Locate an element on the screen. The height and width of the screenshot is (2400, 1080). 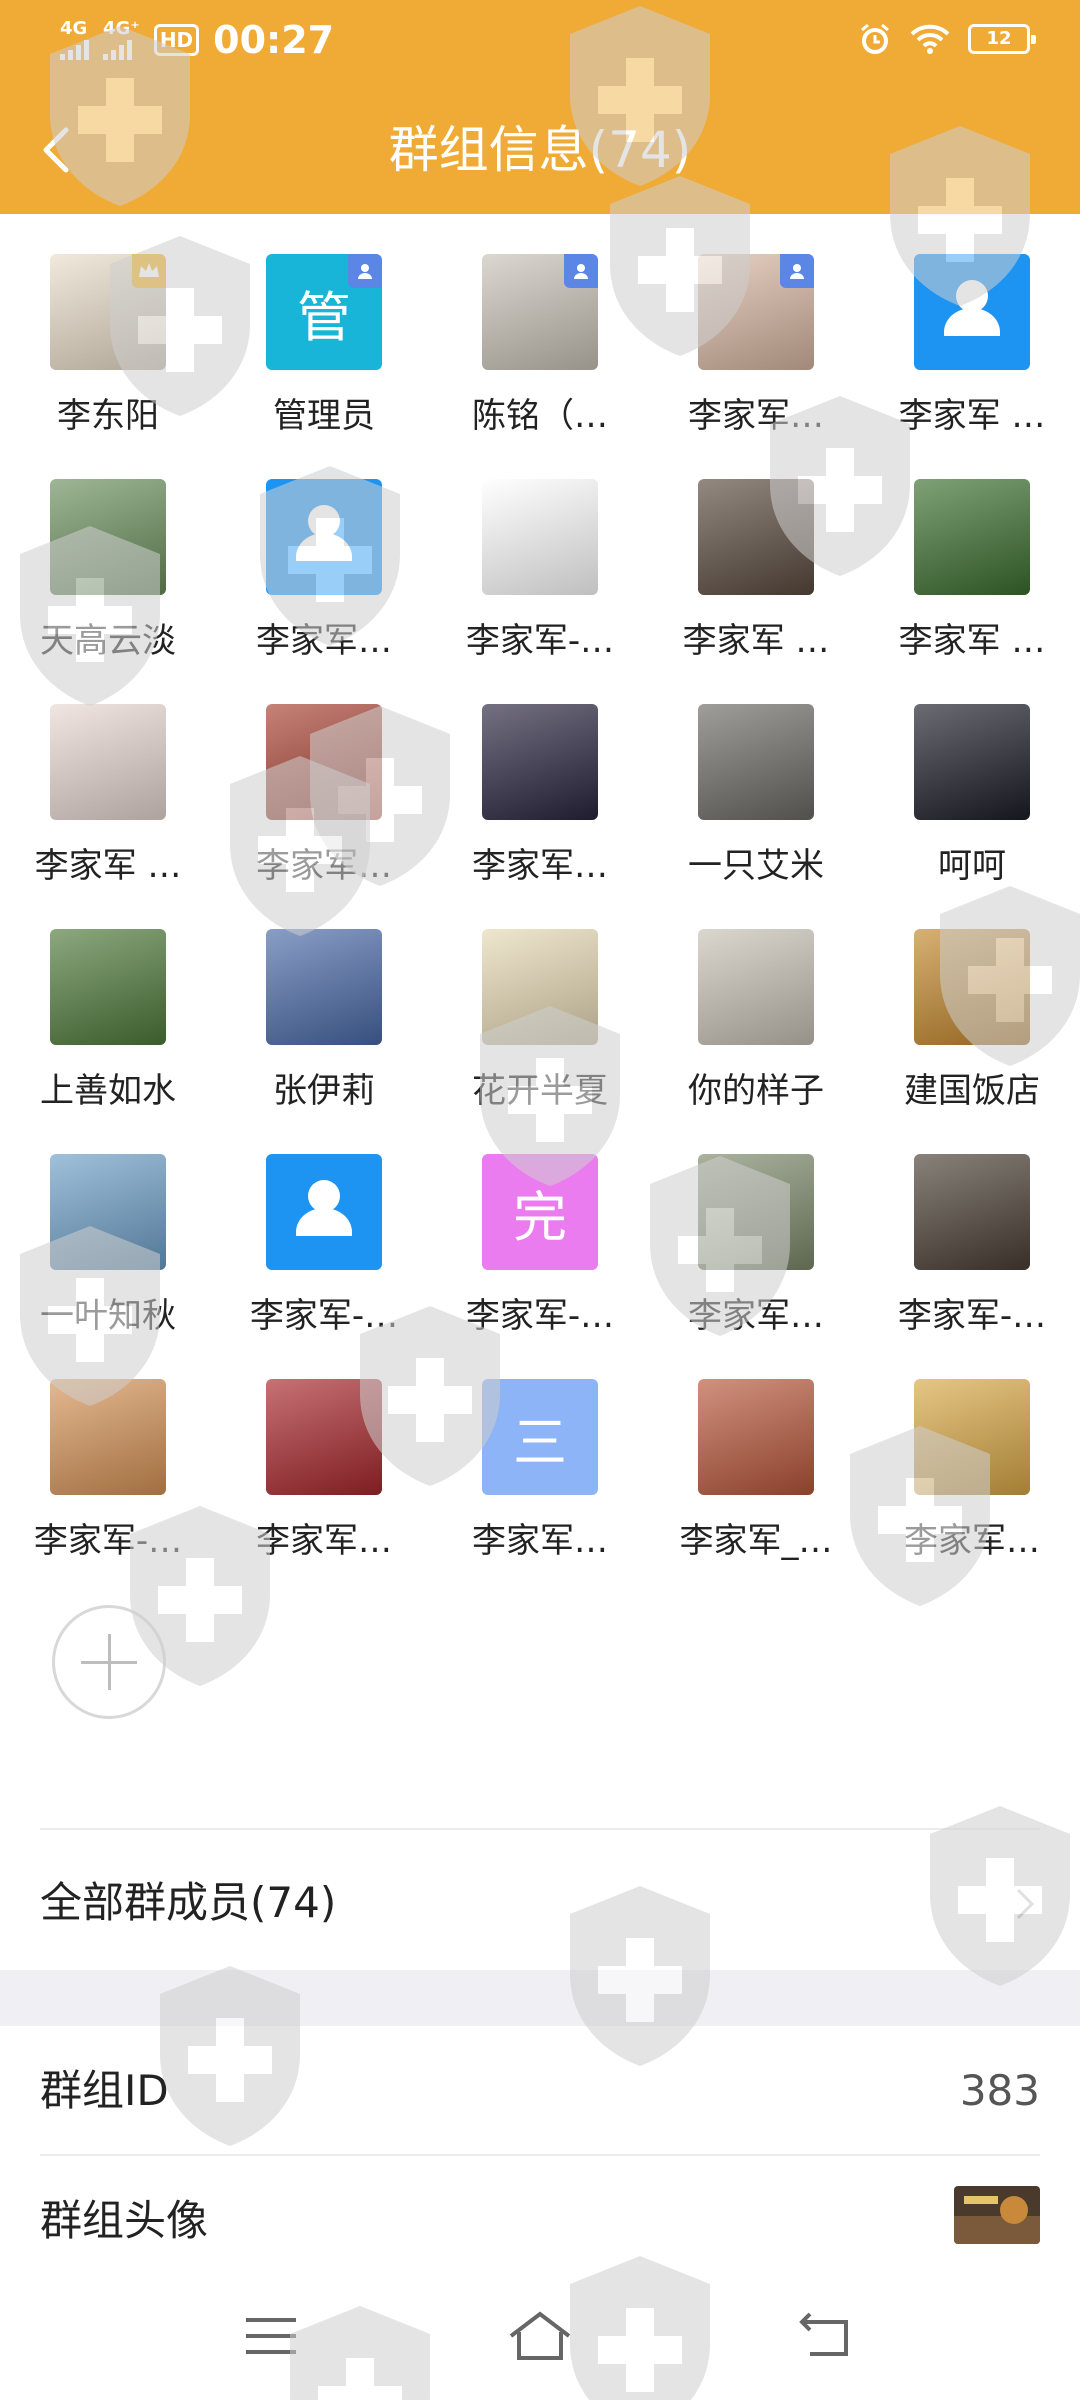
group-id-row: 群组ID 383 is located at coordinates (540, 2091).